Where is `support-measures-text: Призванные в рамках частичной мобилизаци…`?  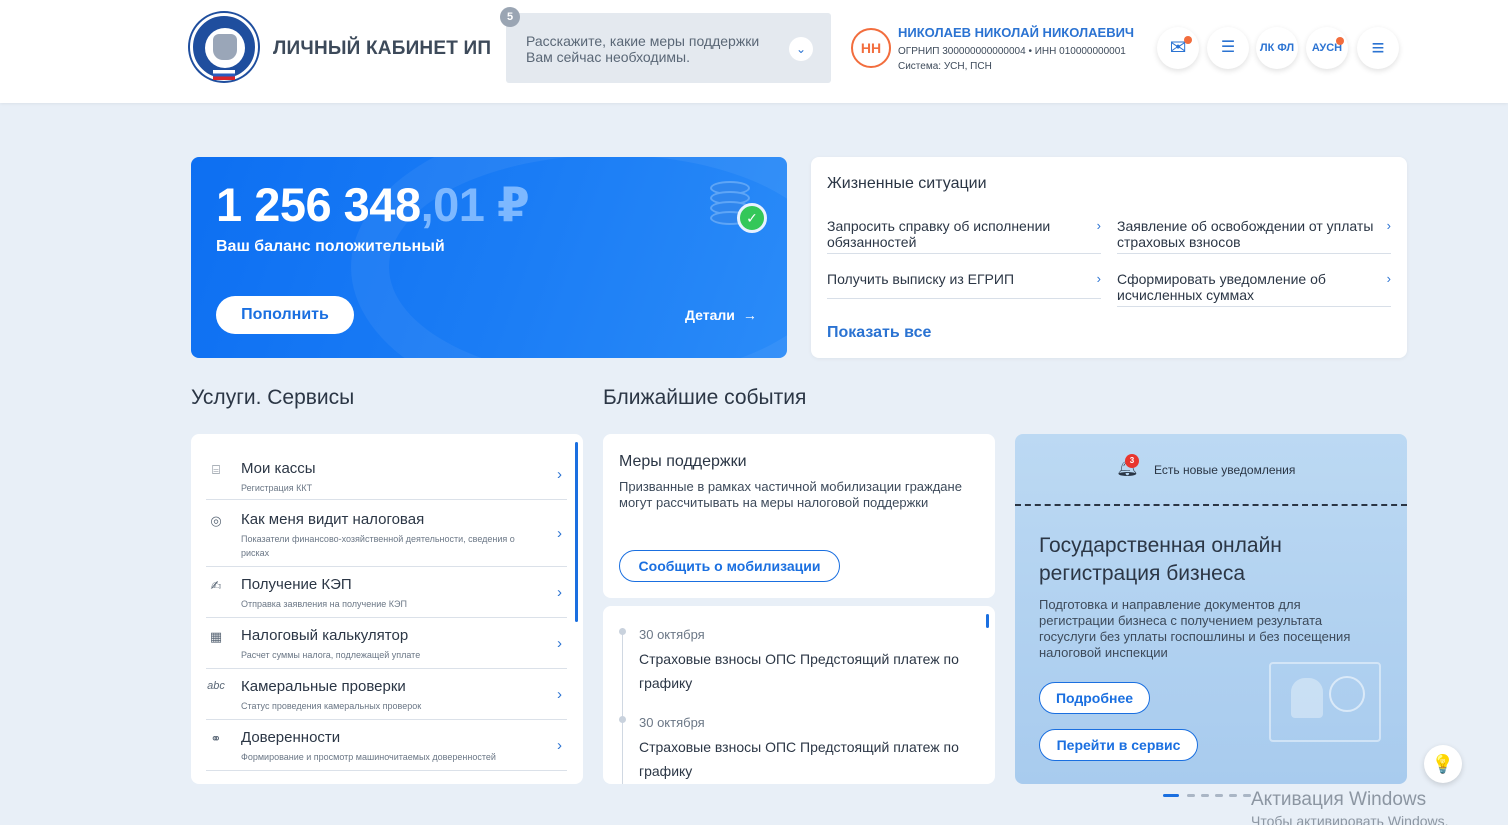
support-measures-text: Призванные в рамках частичной мобилизаци… is located at coordinates (790, 494).